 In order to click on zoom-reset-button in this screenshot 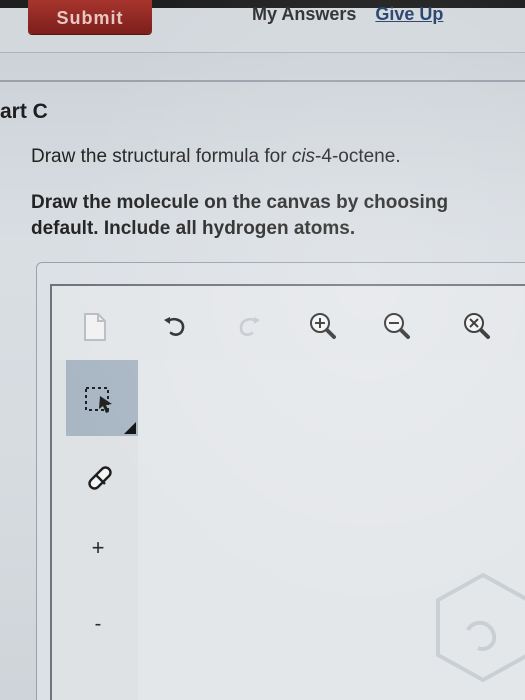, I will do `click(477, 327)`.